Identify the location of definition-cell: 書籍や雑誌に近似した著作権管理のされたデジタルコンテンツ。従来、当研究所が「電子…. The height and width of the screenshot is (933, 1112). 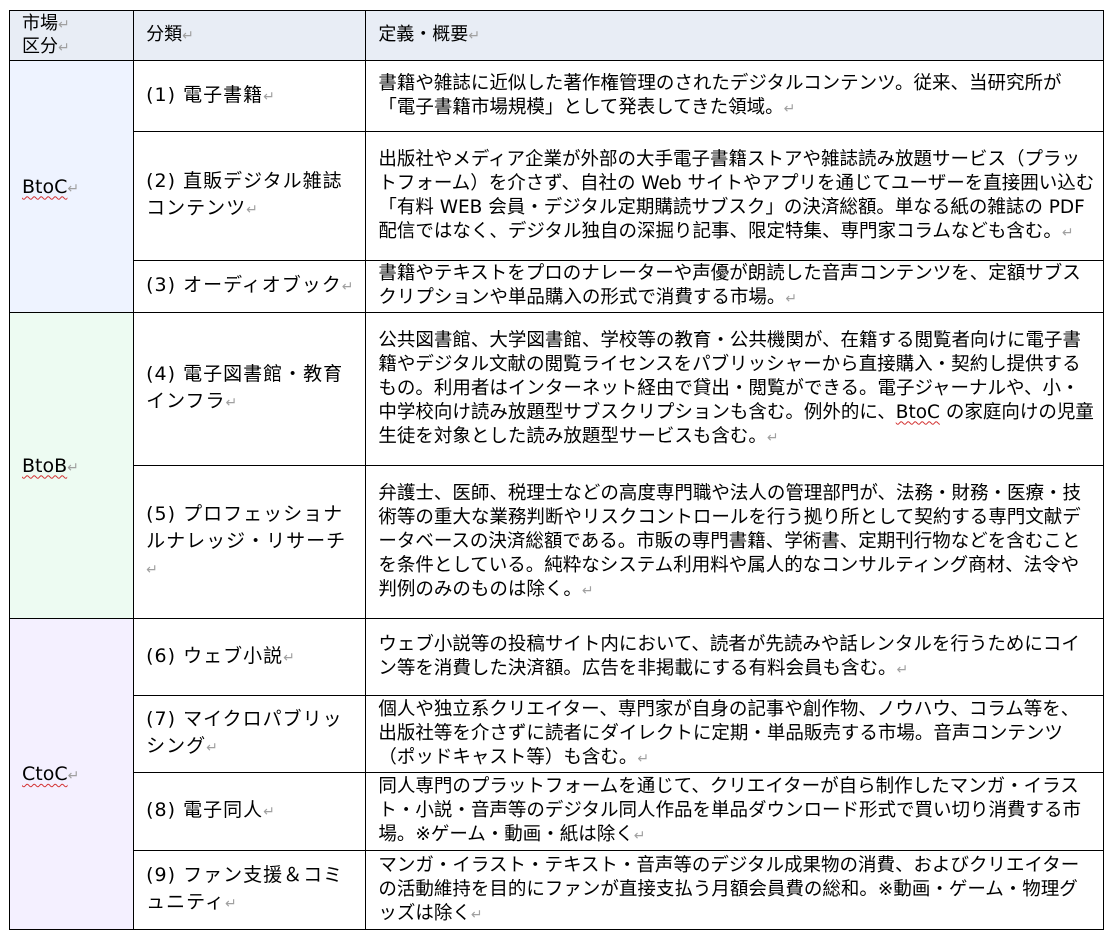
(734, 96).